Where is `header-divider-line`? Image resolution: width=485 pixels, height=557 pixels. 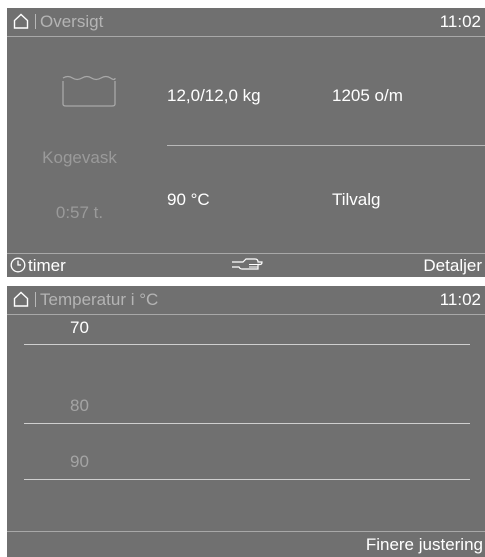
header-divider-line is located at coordinates (246, 36).